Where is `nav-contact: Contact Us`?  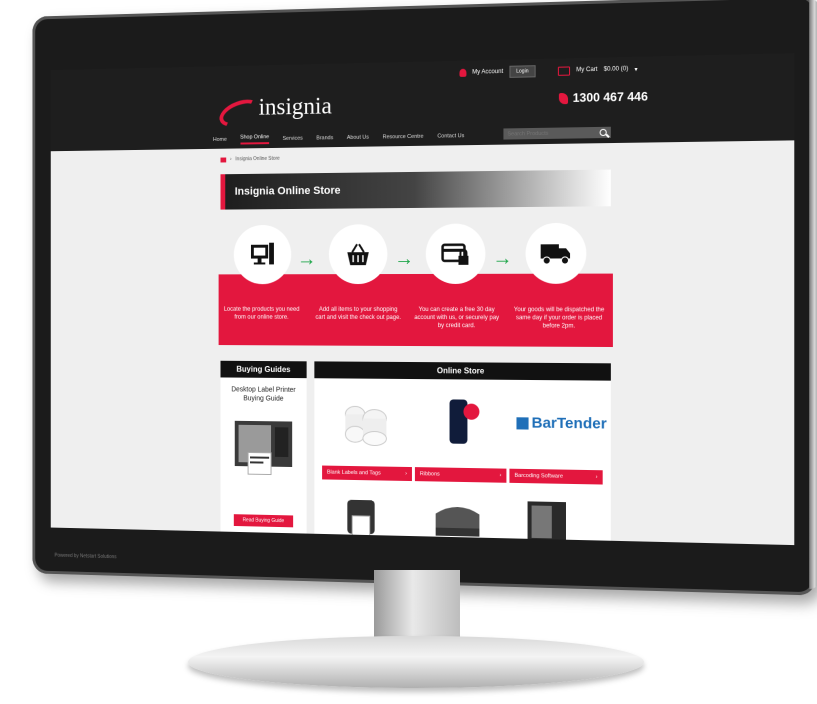
nav-contact: Contact Us is located at coordinates (450, 136).